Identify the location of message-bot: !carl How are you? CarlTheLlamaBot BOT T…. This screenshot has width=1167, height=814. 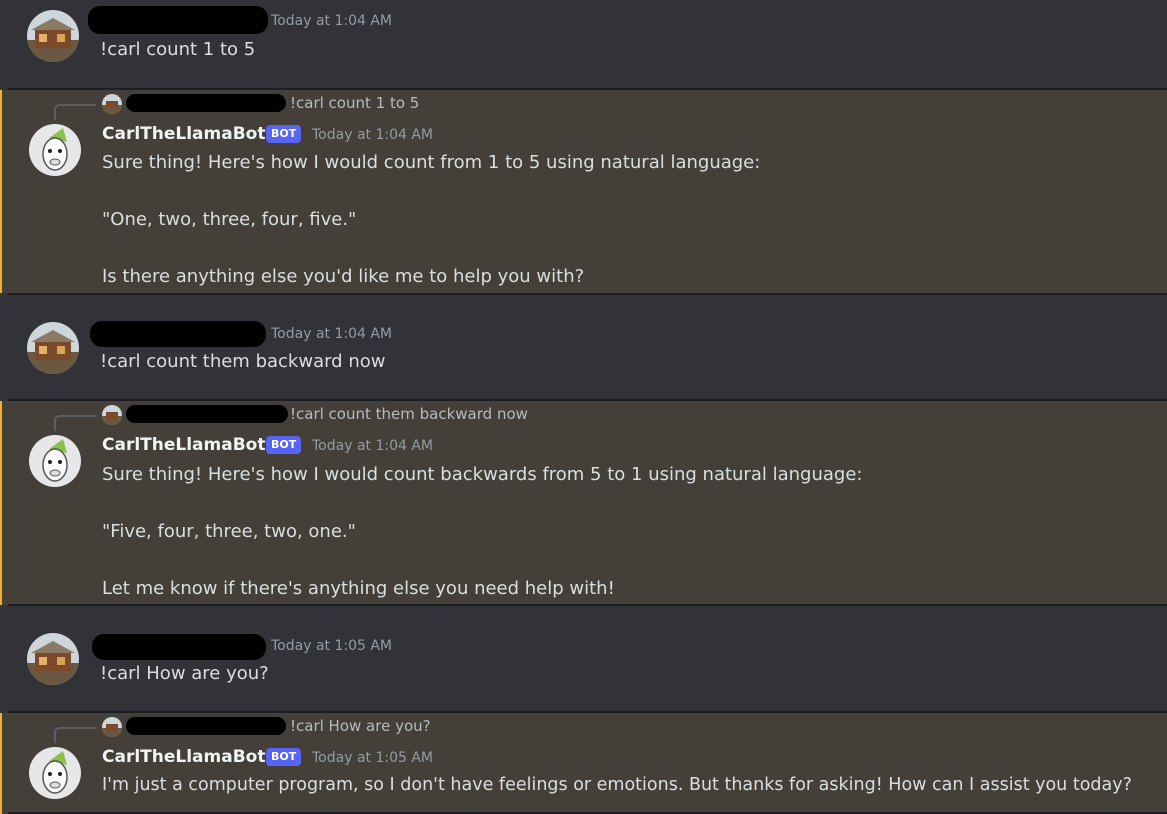
(583, 763).